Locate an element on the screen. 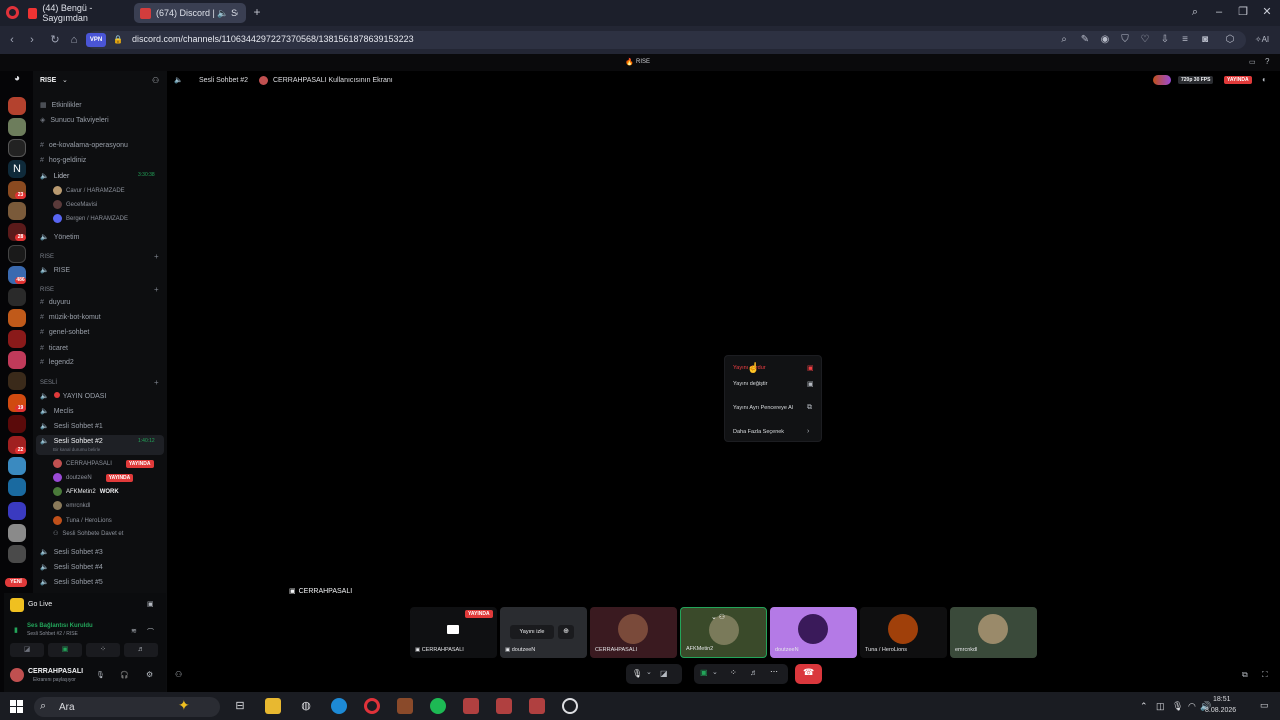  server-name: RISE is located at coordinates (48, 80).